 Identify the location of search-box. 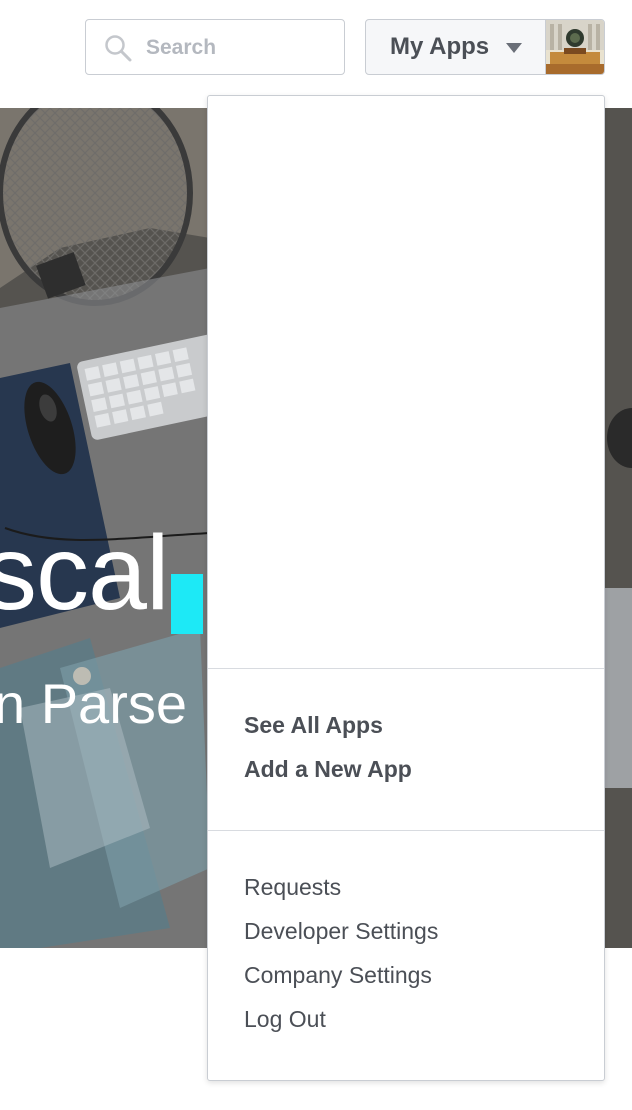
(215, 47).